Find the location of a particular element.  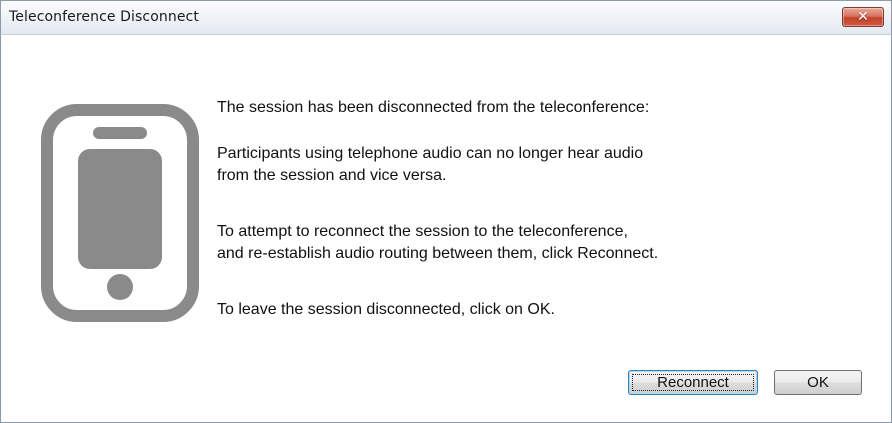

phone-screen is located at coordinates (120, 209).